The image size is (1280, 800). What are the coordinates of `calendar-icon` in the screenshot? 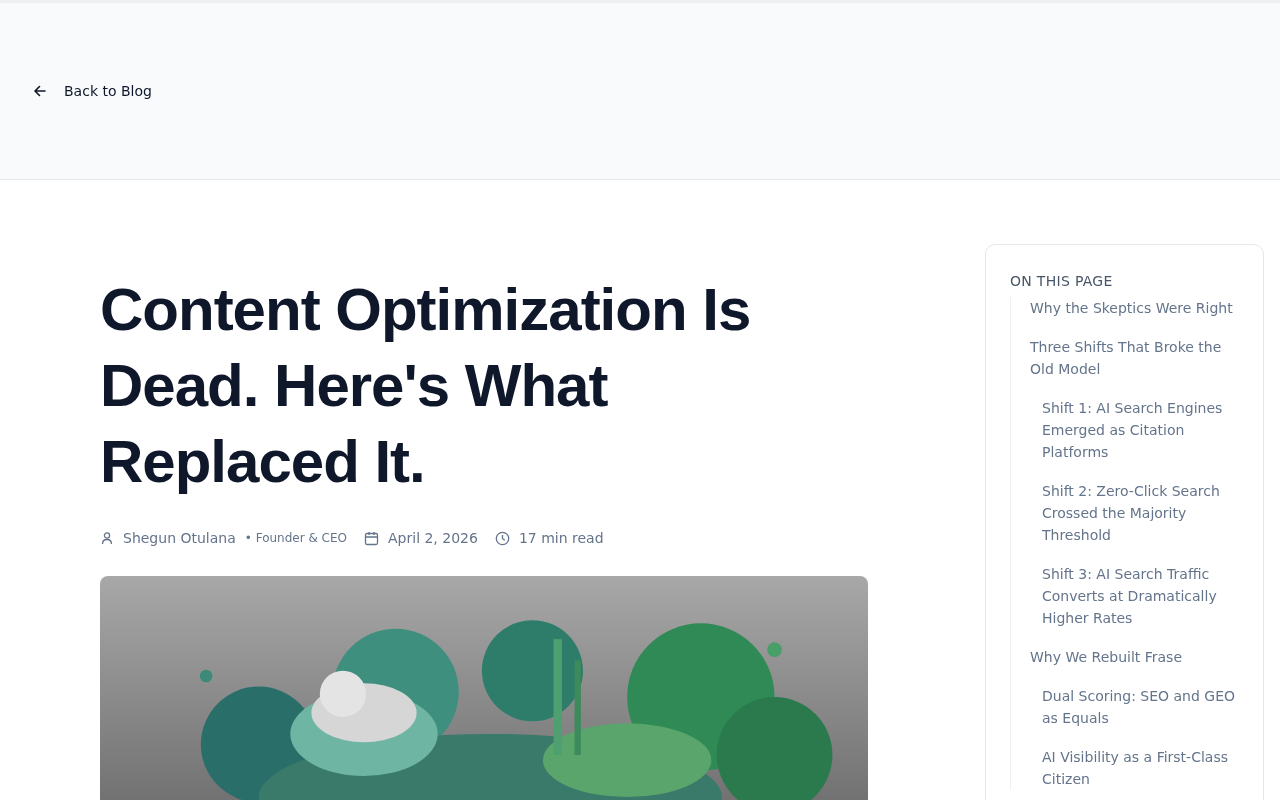 It's located at (371, 538).